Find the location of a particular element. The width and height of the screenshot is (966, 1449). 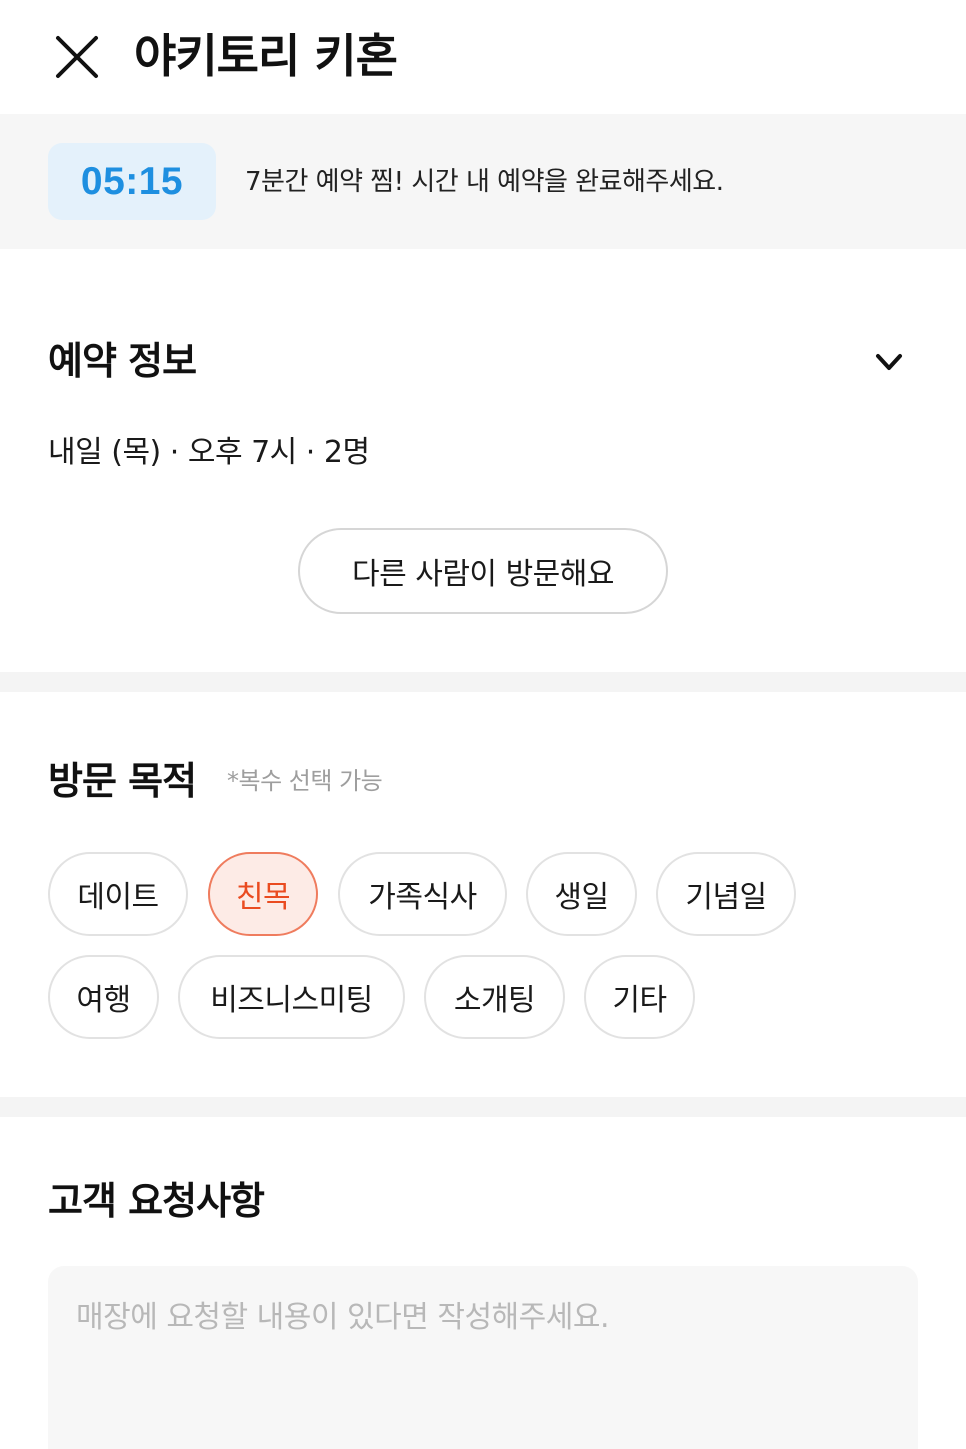

timer-message: 7분간 예약 찜! 시간 내 예약을 완료해주세요. is located at coordinates (484, 182).